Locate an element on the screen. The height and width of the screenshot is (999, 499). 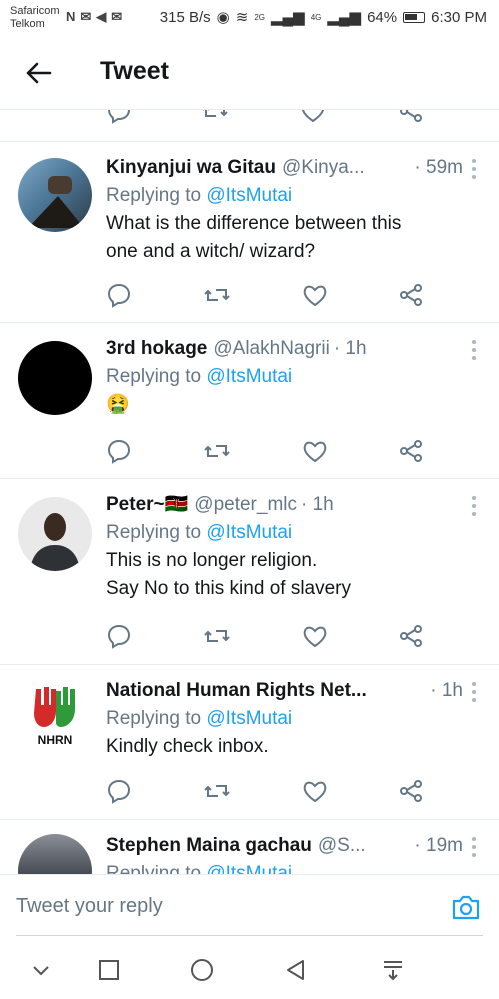
display-name: Peter~🇰🇪 is located at coordinates (147, 505).